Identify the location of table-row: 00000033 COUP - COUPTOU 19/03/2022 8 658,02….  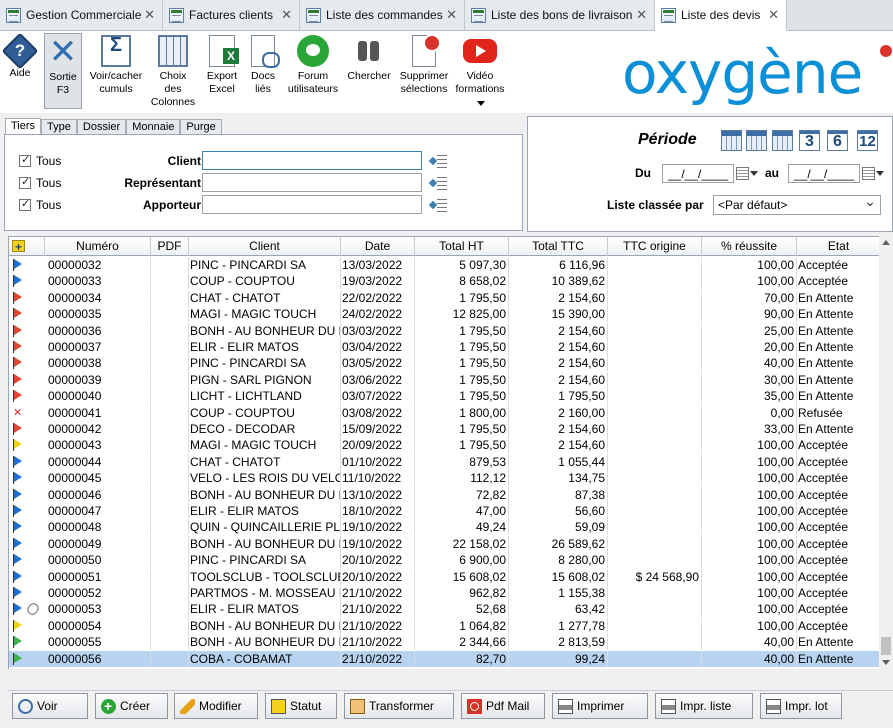
(445, 281).